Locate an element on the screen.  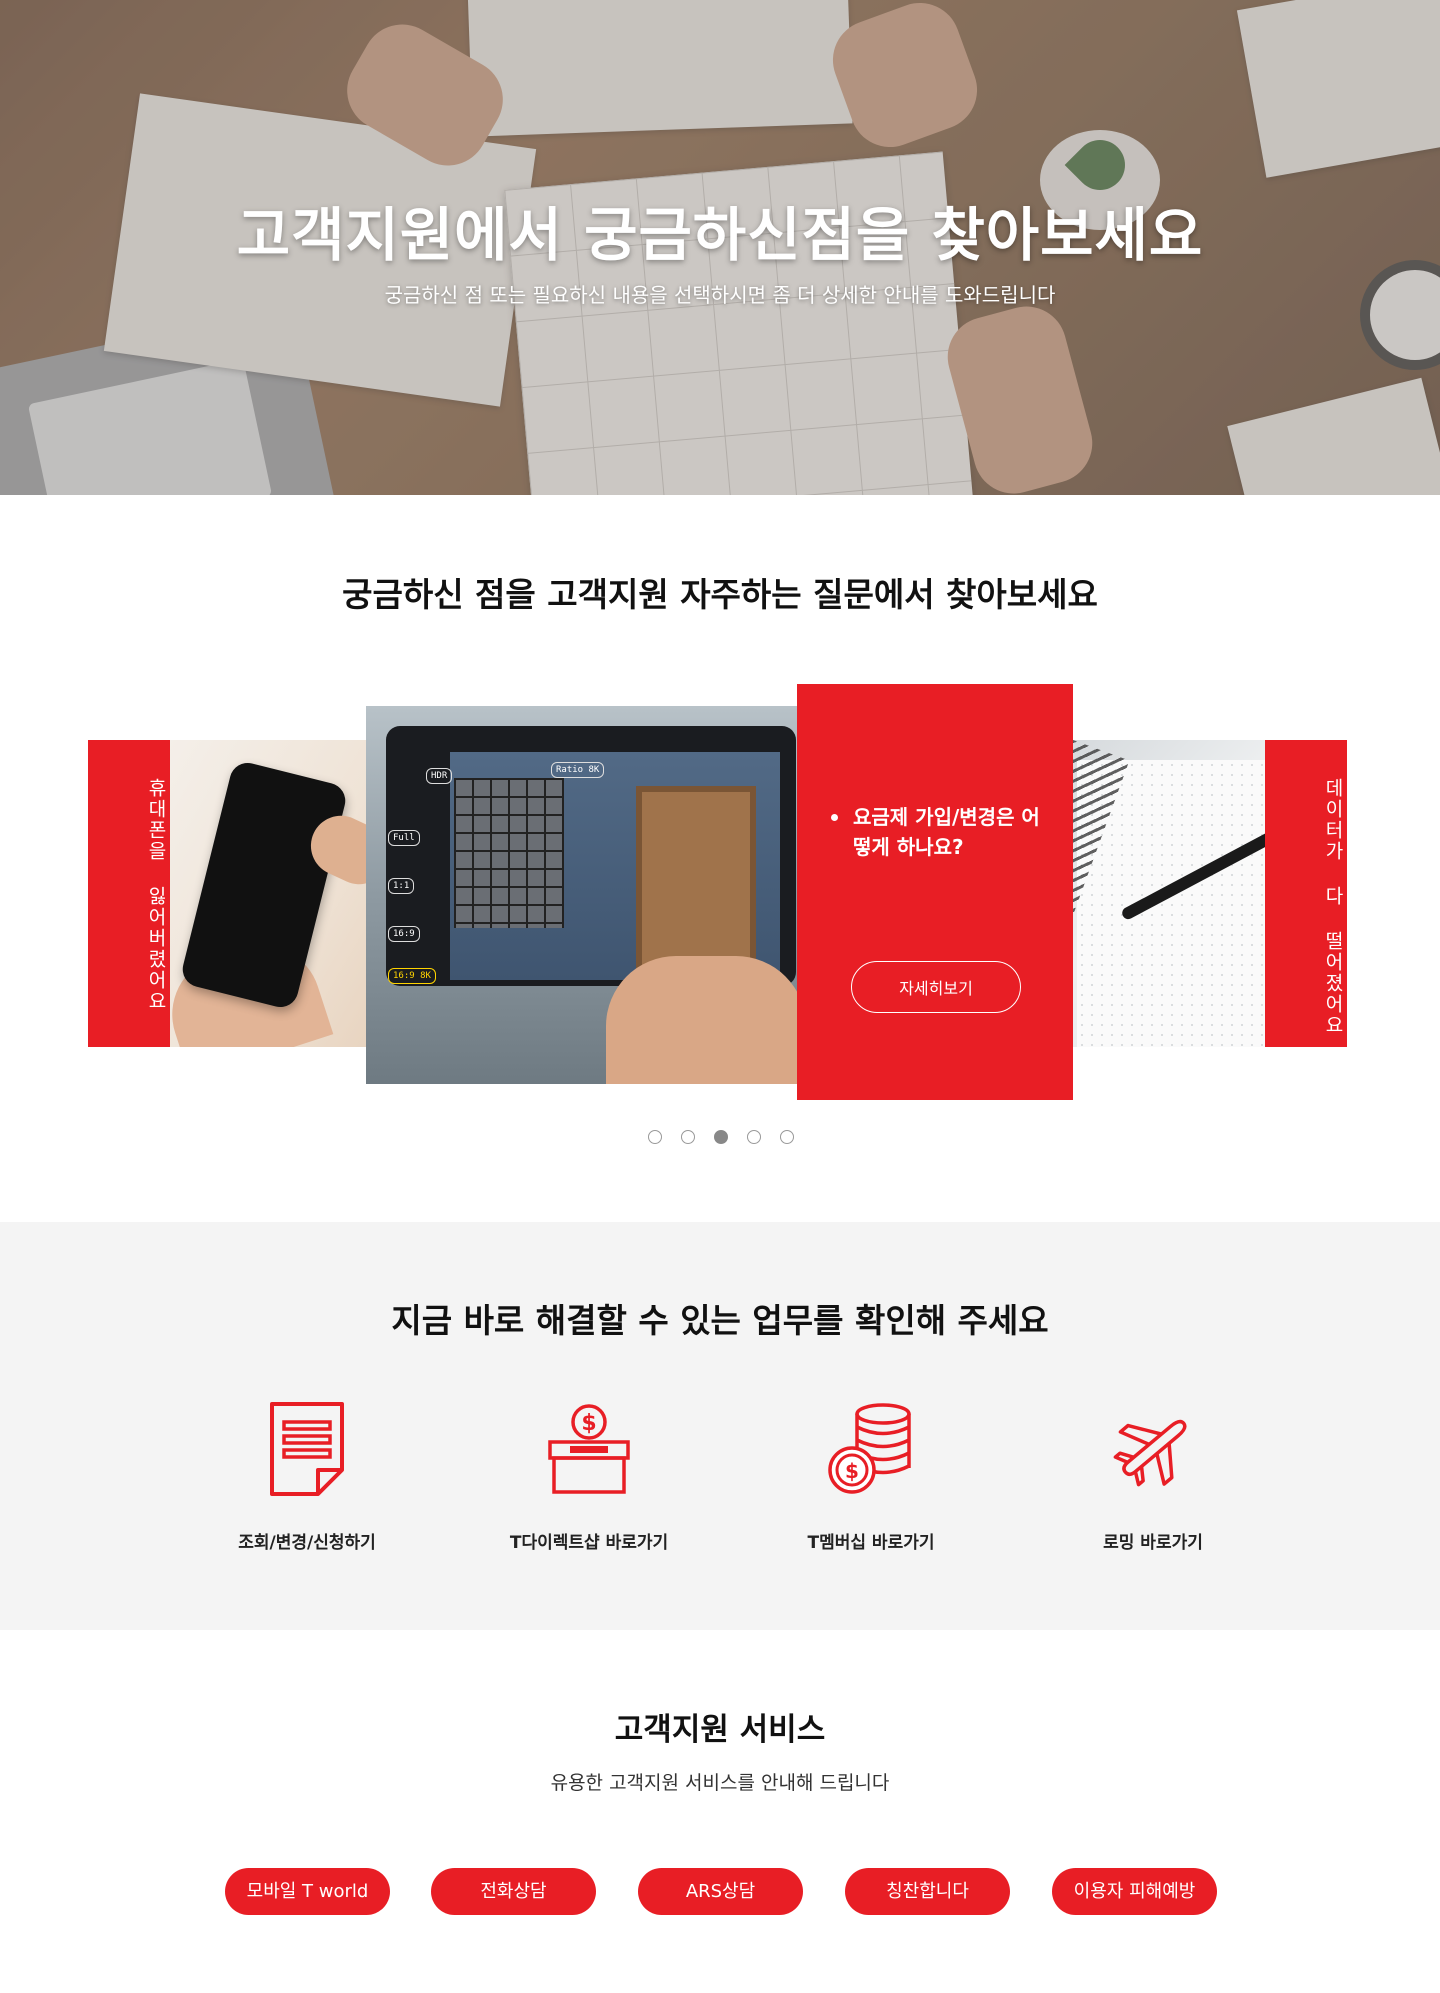
task-roaming: 로밍 바로가기 is located at coordinates (1153, 1476).